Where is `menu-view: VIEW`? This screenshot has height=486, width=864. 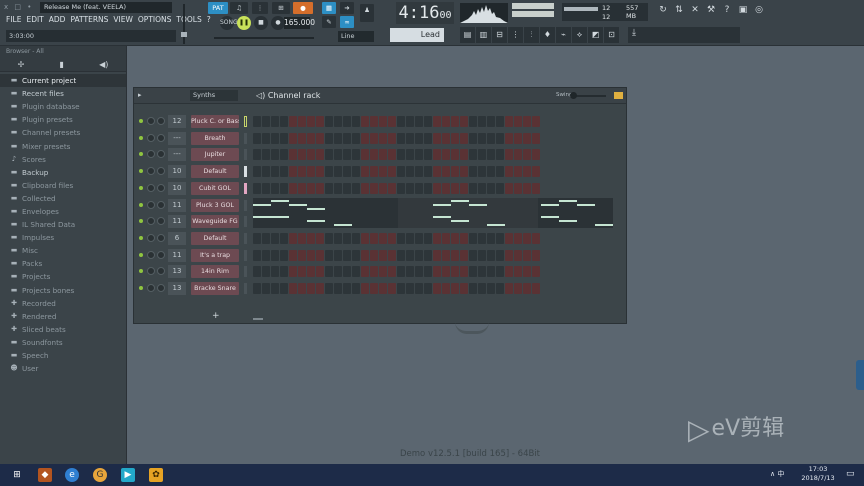 menu-view: VIEW is located at coordinates (123, 19).